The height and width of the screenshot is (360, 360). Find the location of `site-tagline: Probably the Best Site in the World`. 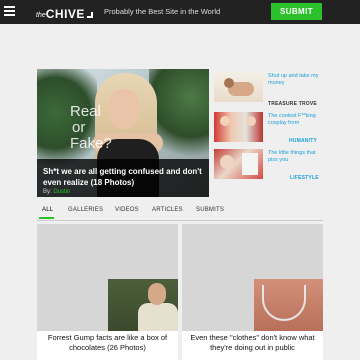

site-tagline: Probably the Best Site in the World is located at coordinates (162, 11).